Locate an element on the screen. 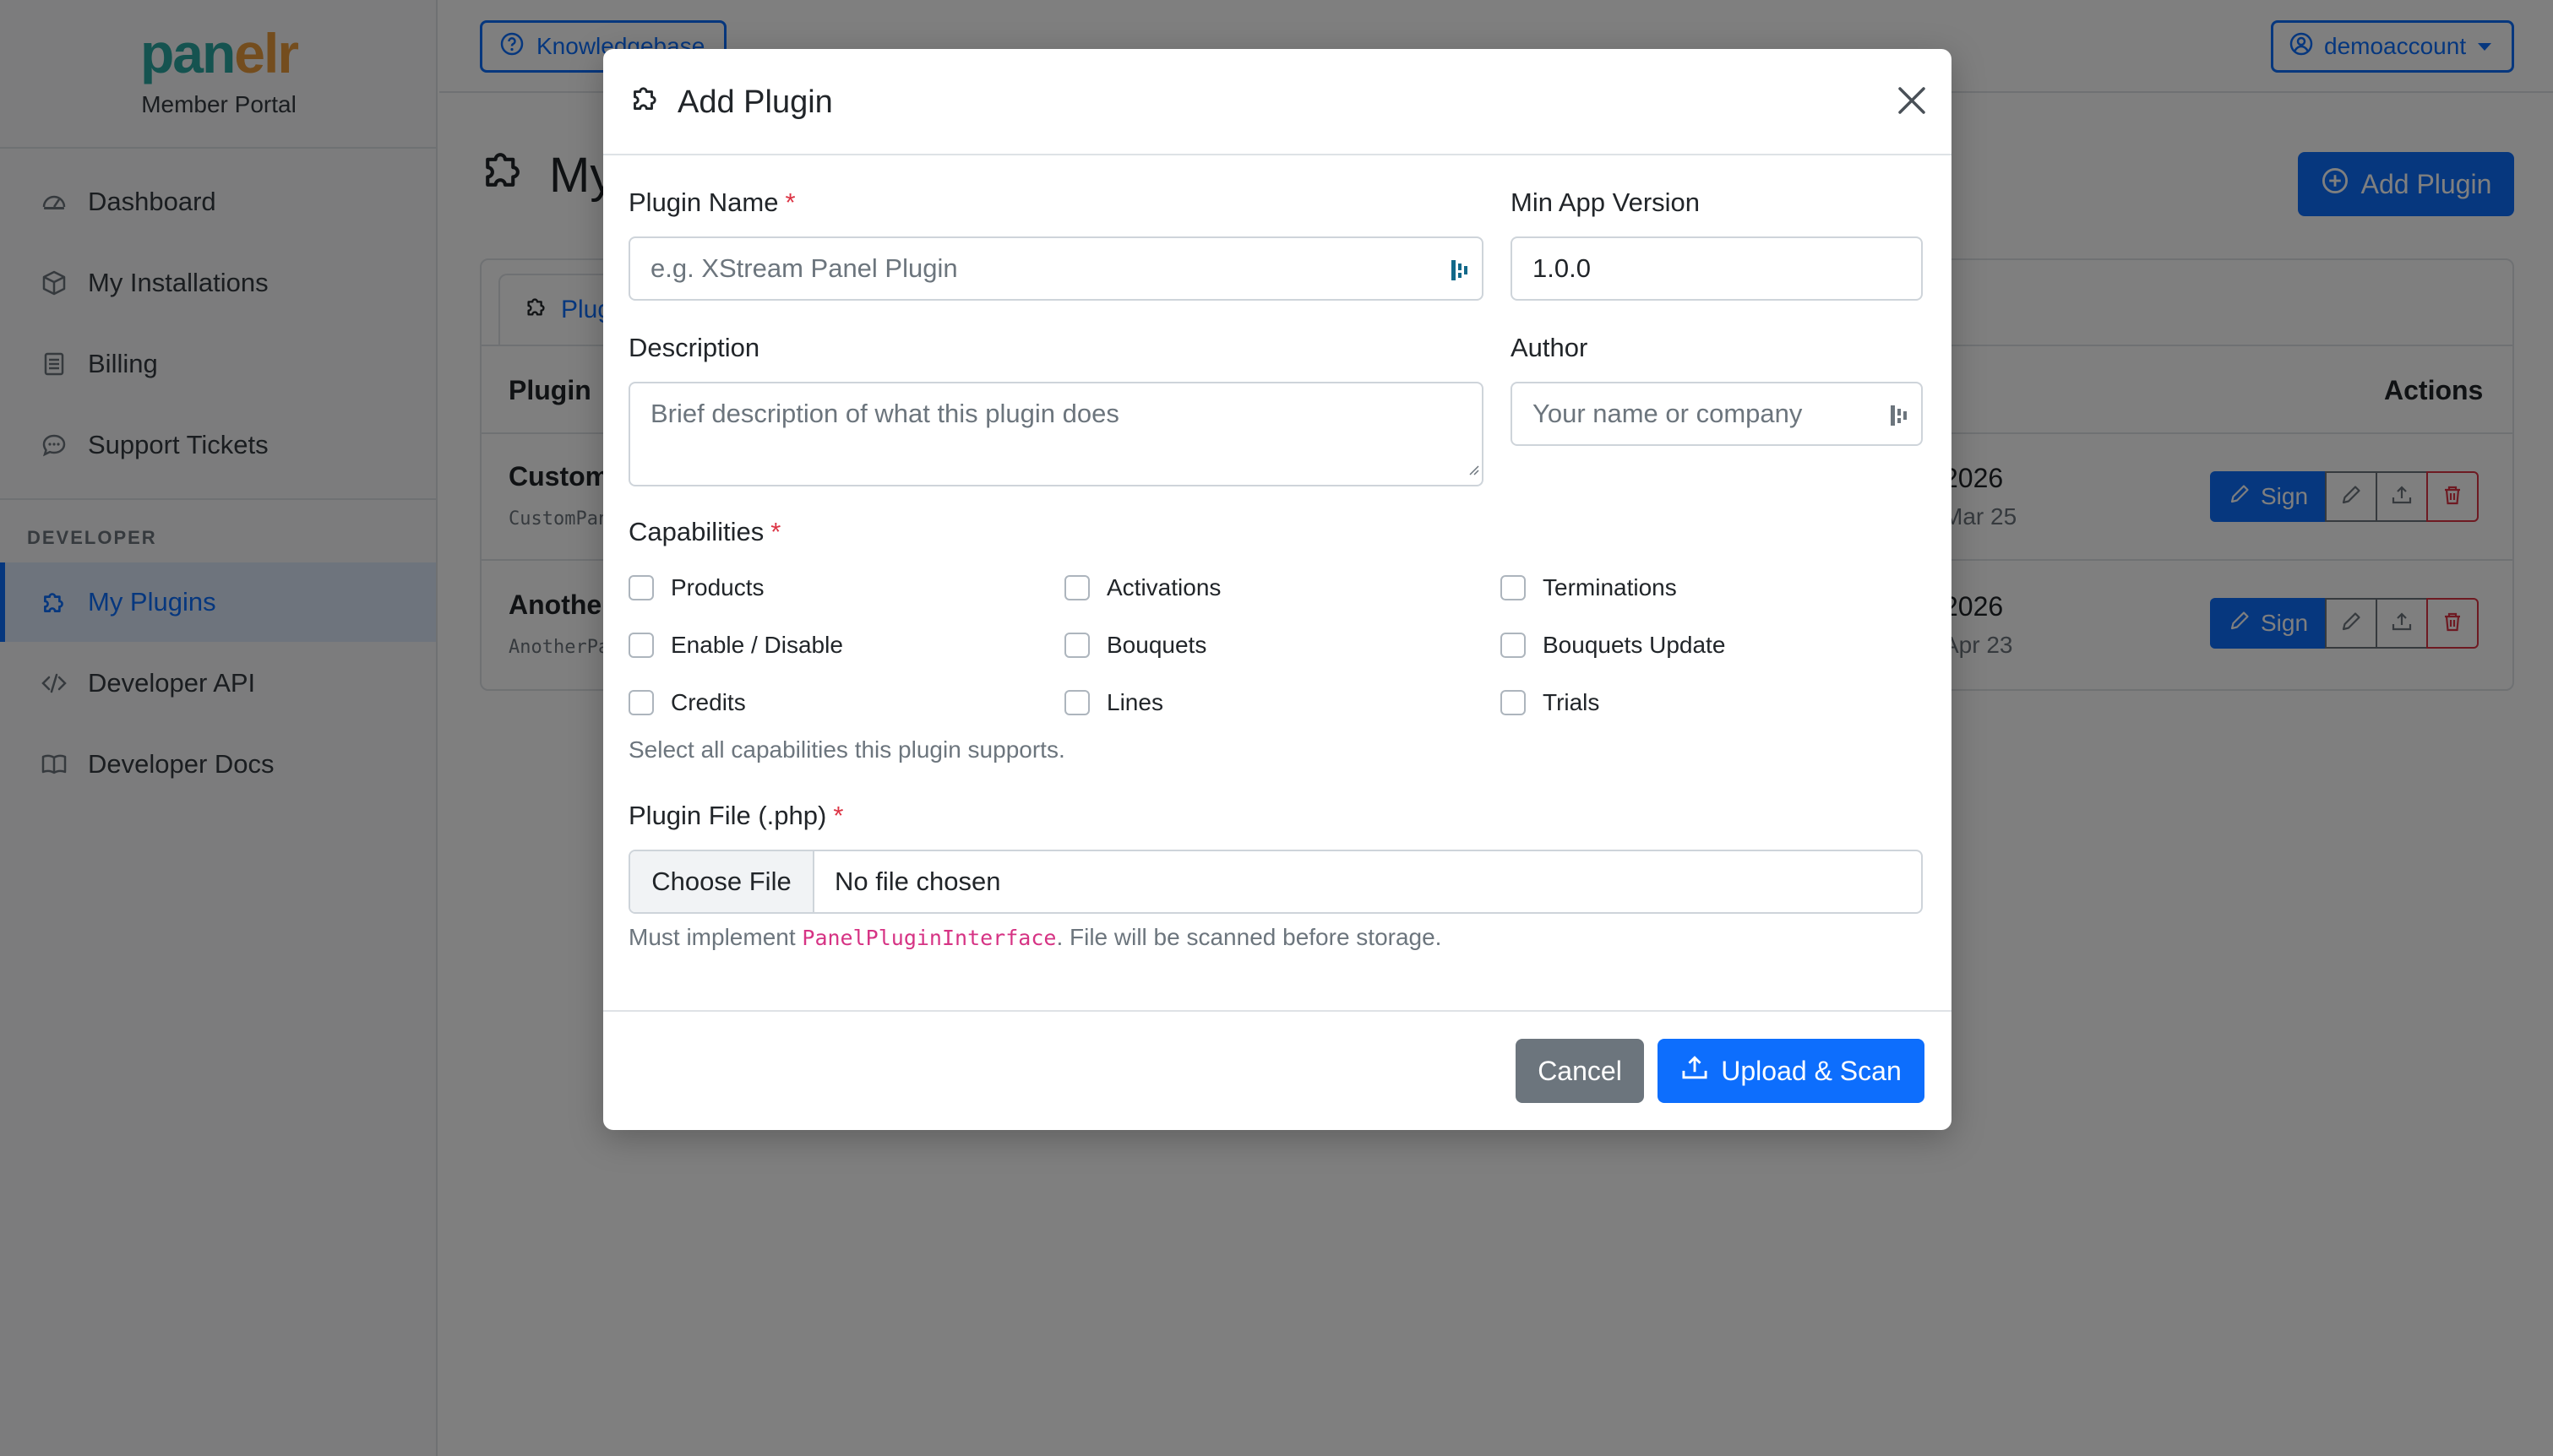 This screenshot has height=1456, width=2553. plugin-name-label: Plugin Name * is located at coordinates (712, 202).